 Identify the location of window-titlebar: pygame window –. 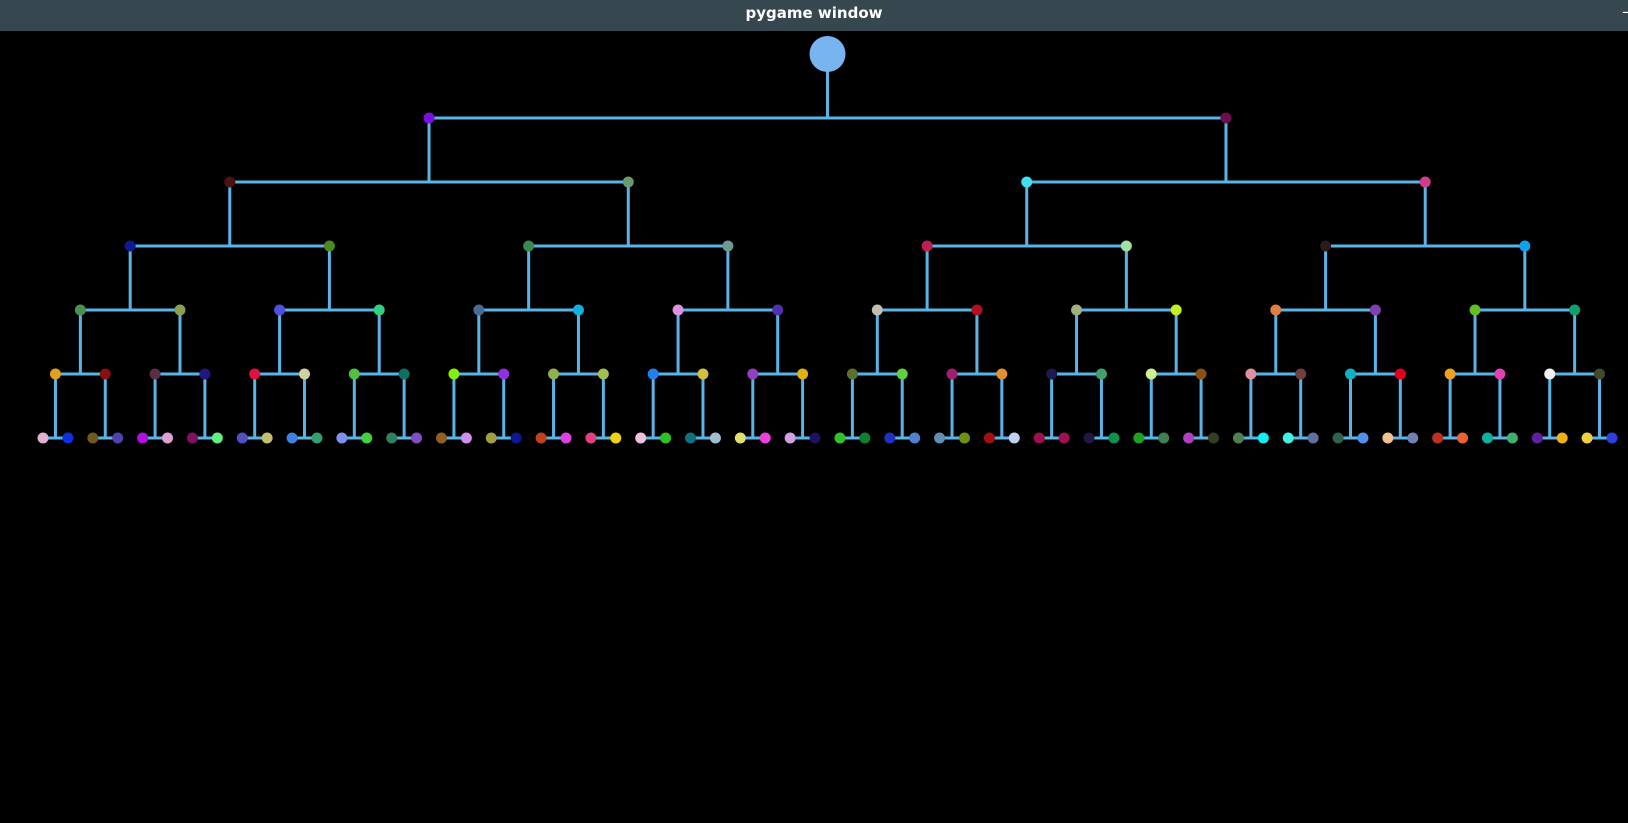
(814, 15).